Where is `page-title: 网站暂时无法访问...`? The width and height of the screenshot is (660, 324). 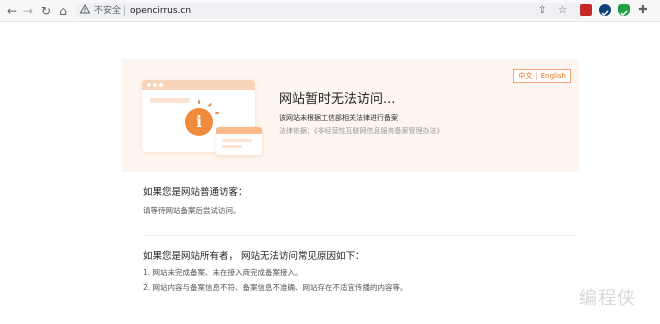
page-title: 网站暂时无法访问... is located at coordinates (337, 99).